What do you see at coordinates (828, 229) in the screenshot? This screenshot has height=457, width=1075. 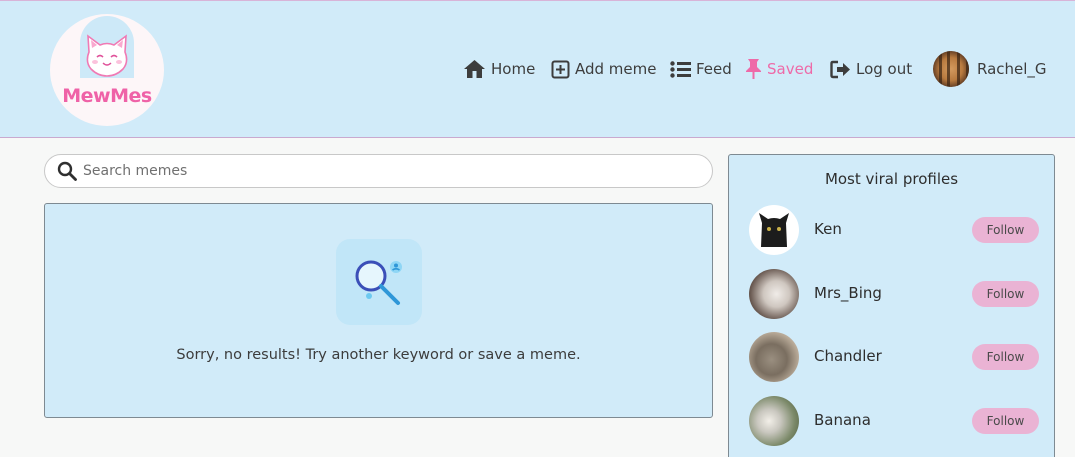 I see `profile-name: Ken` at bounding box center [828, 229].